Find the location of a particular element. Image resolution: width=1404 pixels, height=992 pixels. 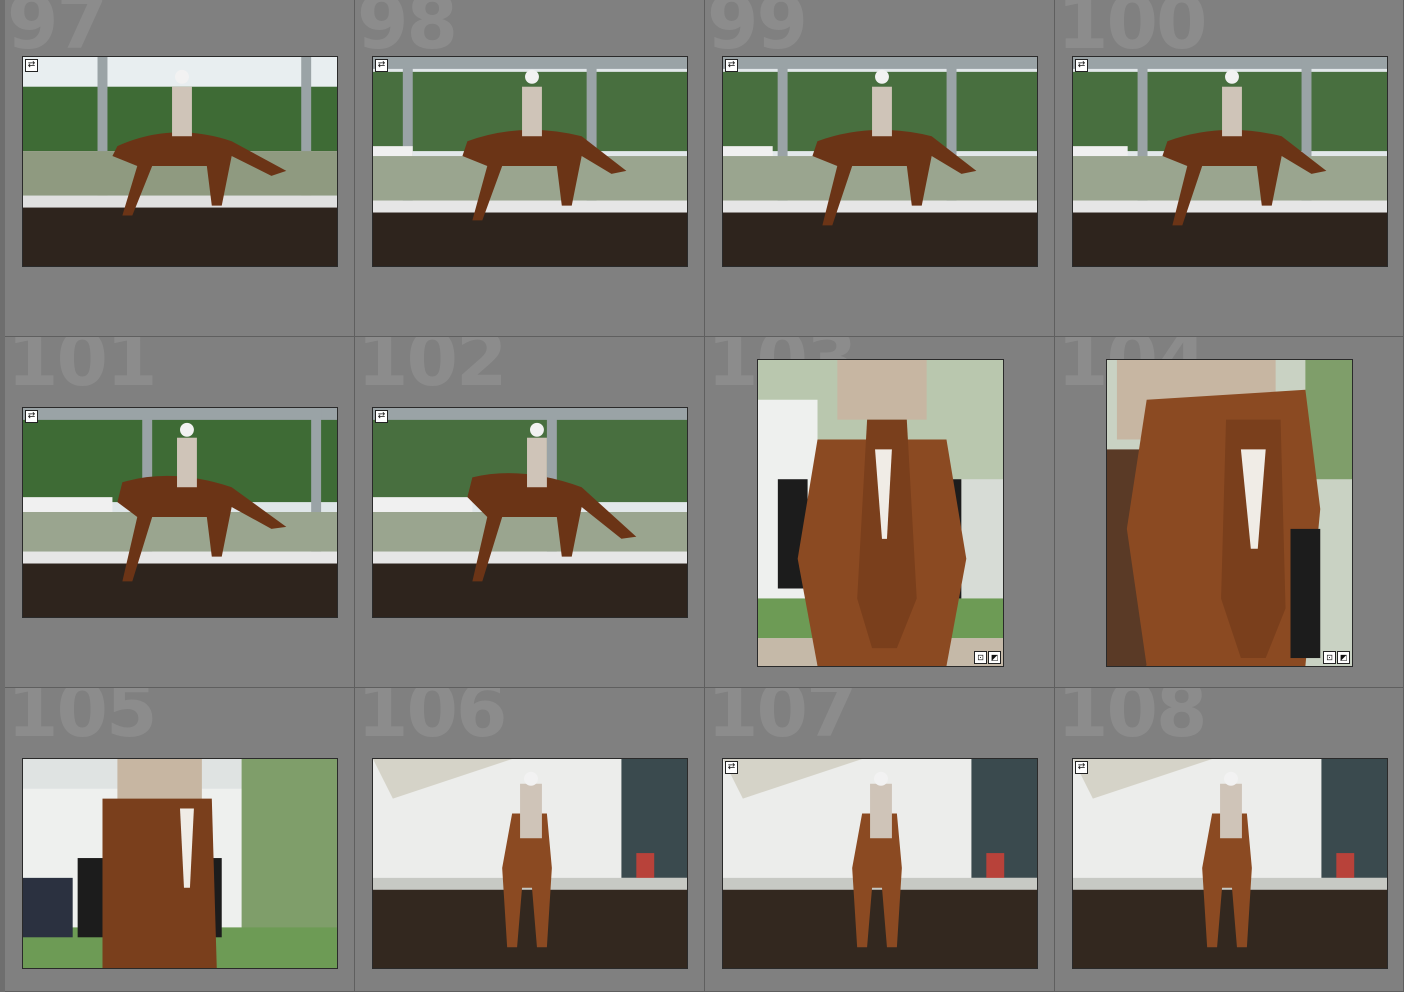

grid-cell-97: 97 ⇄ is located at coordinates (180, 168).